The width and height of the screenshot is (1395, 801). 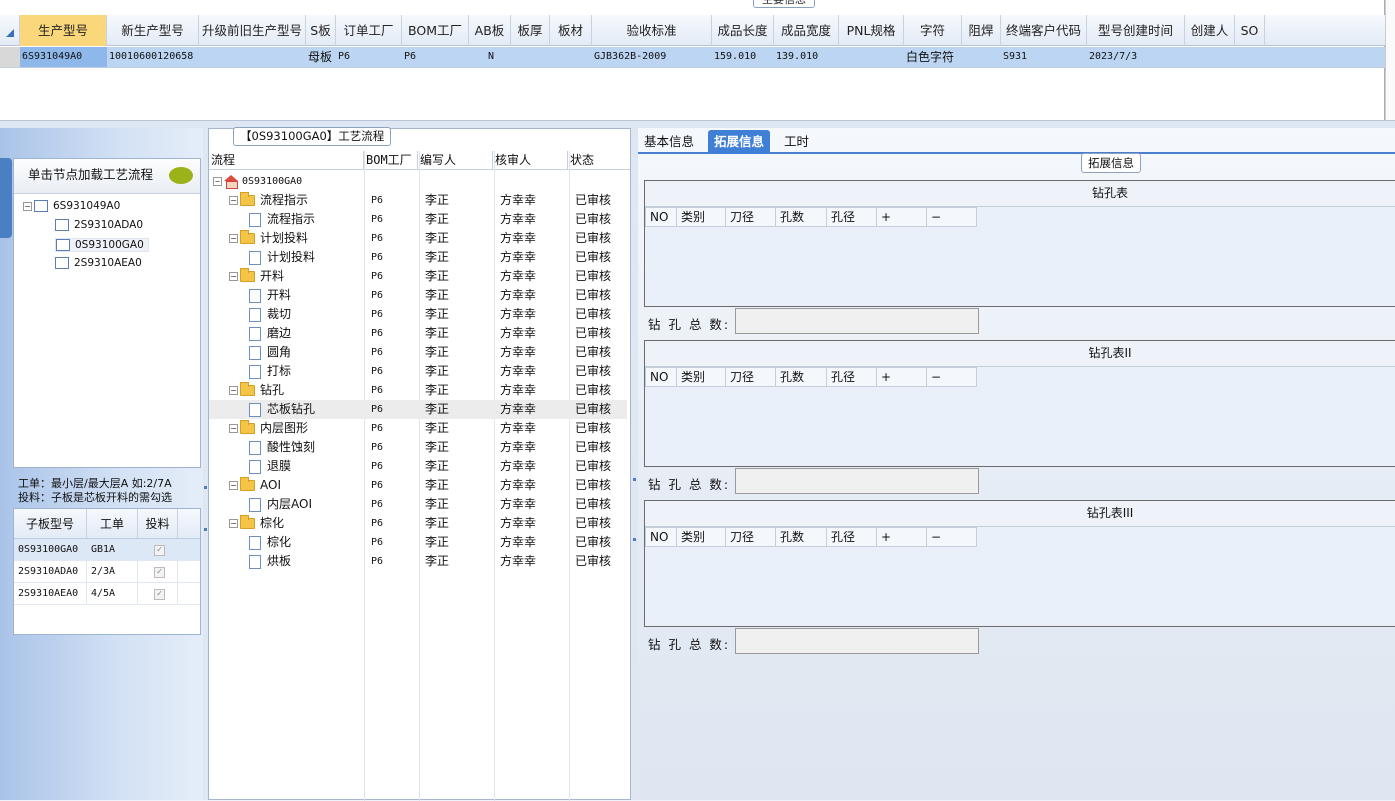 I want to click on feed-checkbox: ✓, so click(x=159, y=550).